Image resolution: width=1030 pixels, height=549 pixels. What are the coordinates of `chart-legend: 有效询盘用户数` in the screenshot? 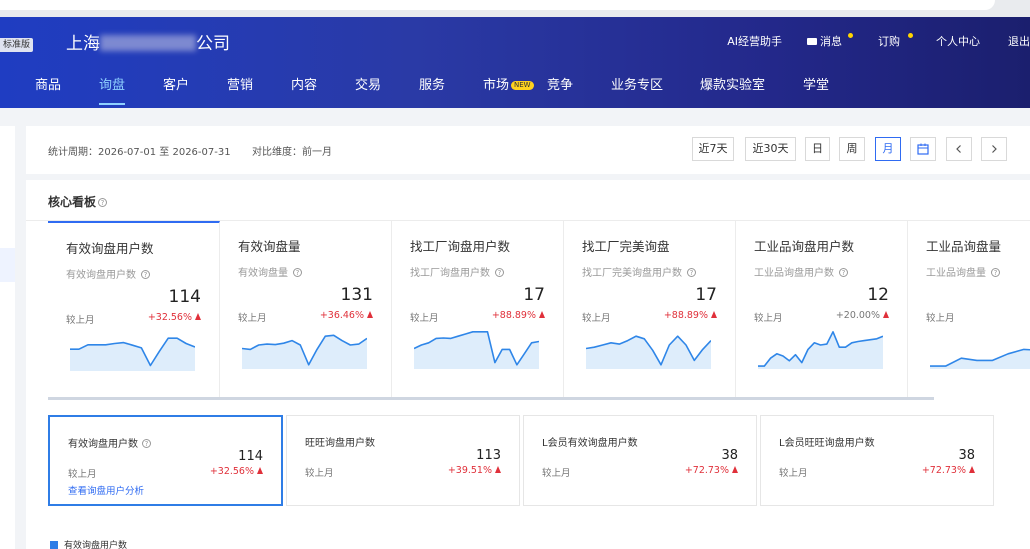 It's located at (88, 543).